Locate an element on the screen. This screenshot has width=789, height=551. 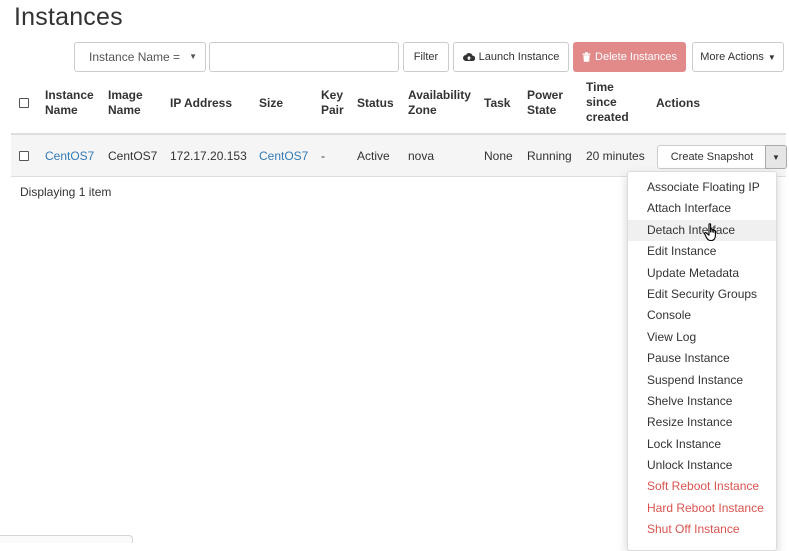
image-name-cell: CentOS7 is located at coordinates (133, 156).